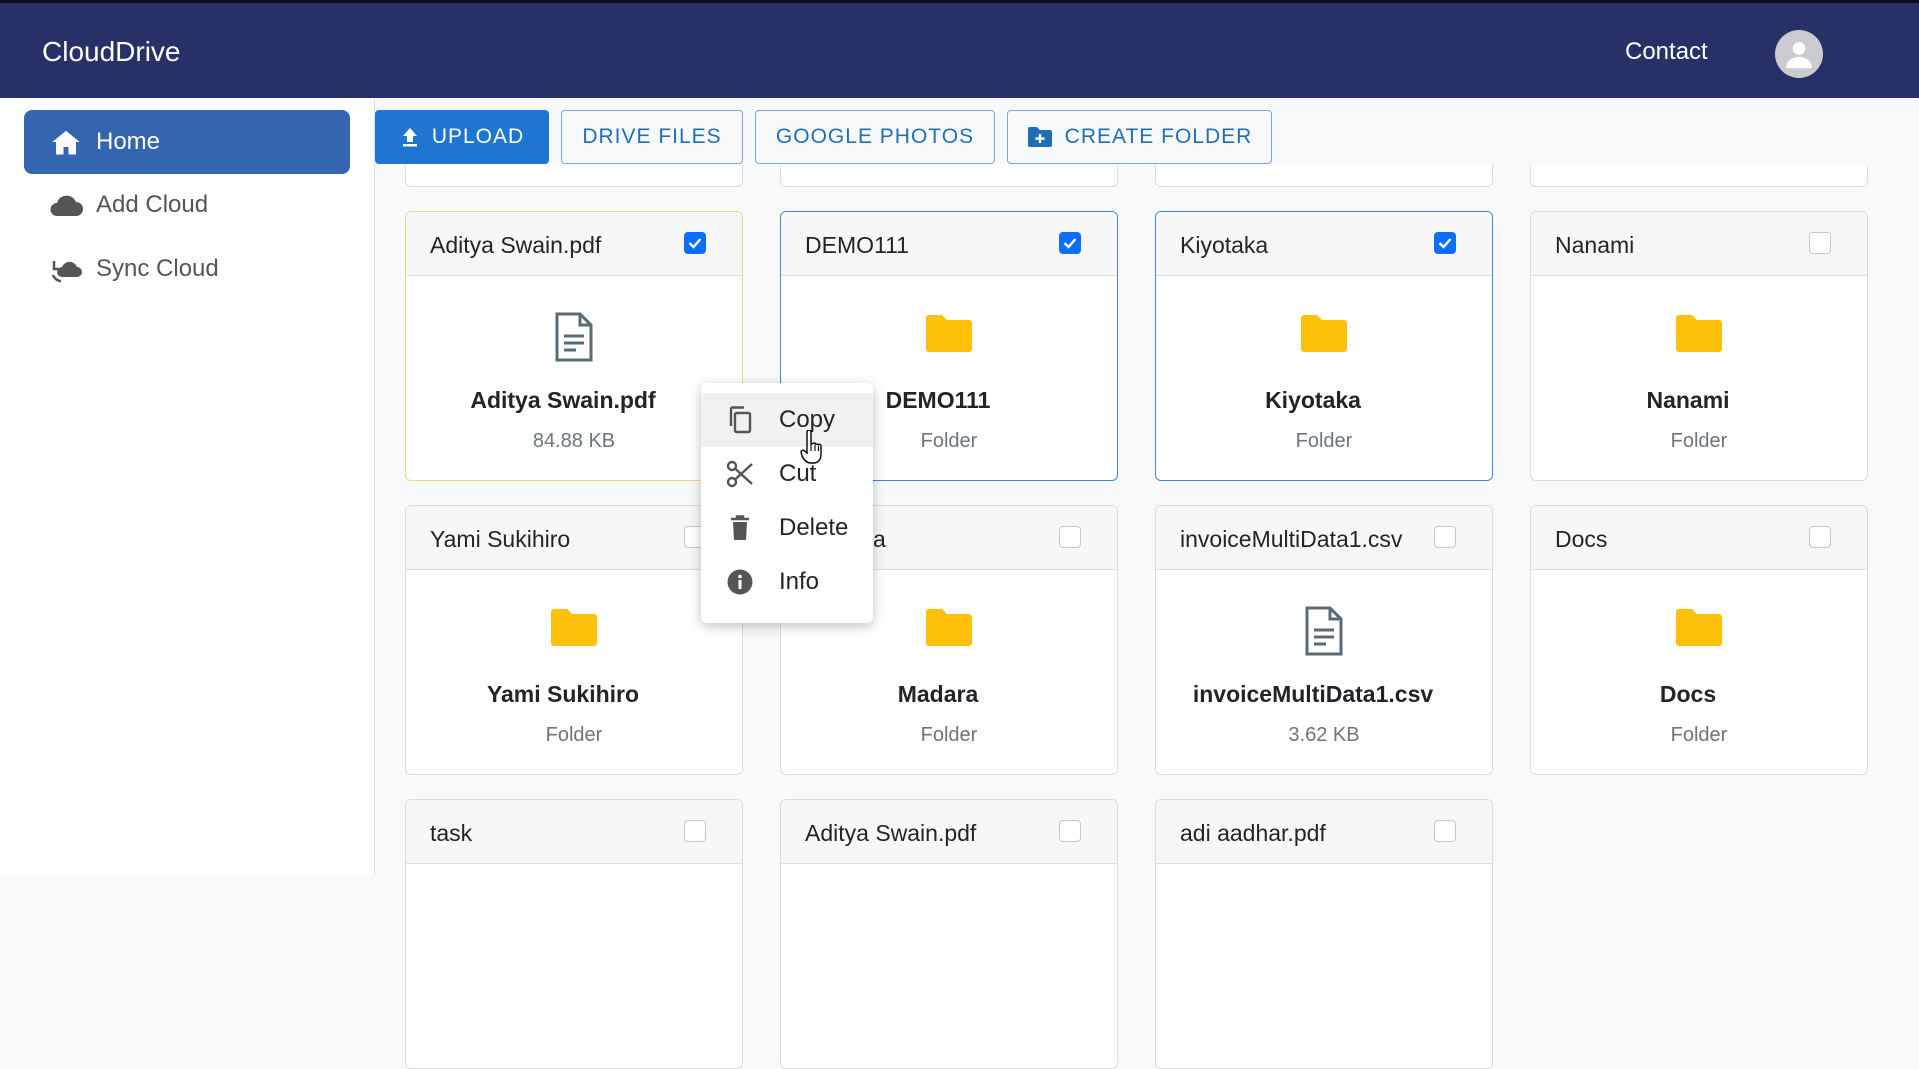 This screenshot has width=1919, height=1069. I want to click on google-photos-label: GOOGLE PHOTOS, so click(875, 136).